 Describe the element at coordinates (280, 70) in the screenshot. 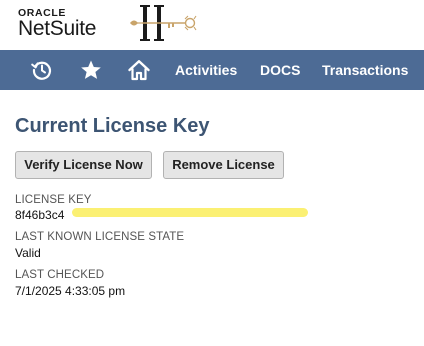

I see `nav-link-docs: DOCS` at that location.